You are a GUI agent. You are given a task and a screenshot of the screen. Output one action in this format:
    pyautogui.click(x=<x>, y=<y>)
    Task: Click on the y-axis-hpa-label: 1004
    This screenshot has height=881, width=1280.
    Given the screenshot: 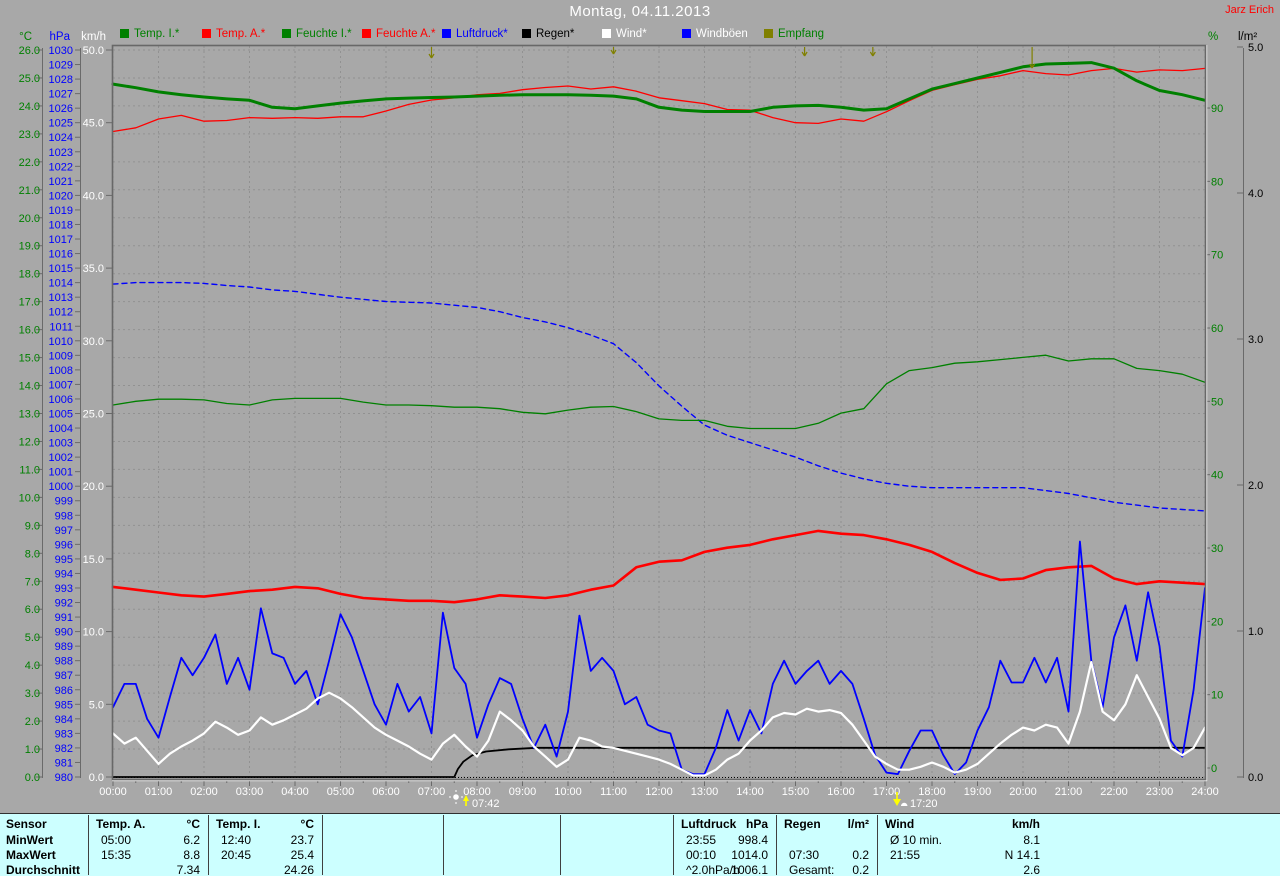 What is the action you would take?
    pyautogui.click(x=61, y=429)
    